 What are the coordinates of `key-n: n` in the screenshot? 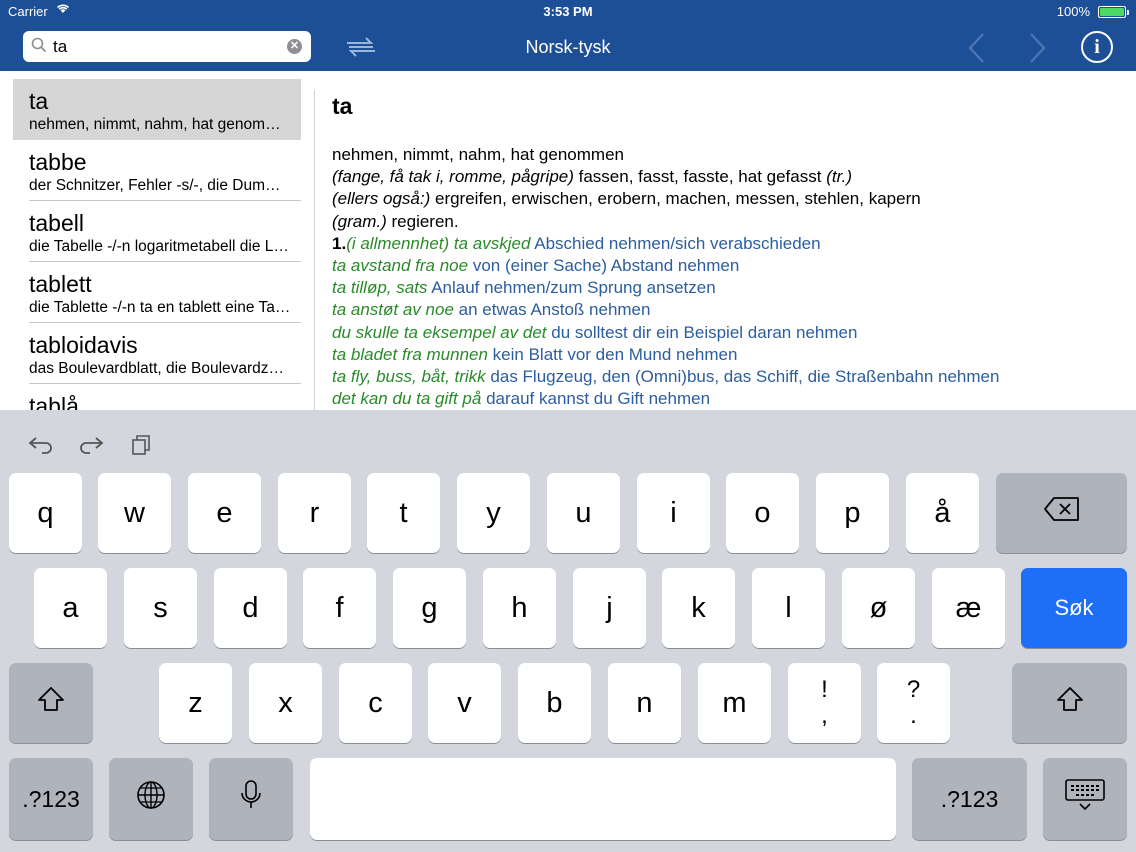 It's located at (644, 703).